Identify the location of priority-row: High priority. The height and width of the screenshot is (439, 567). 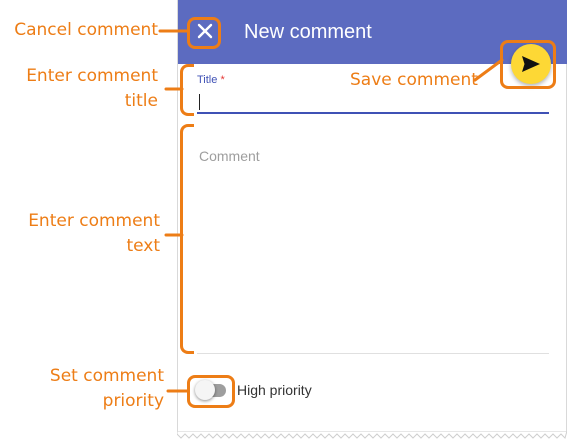
(253, 390).